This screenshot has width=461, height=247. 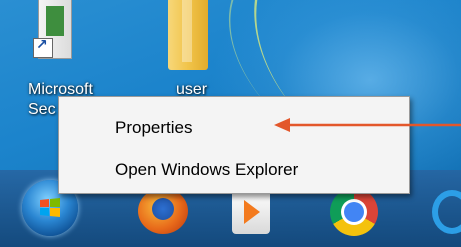 I want to click on firefox-icon, so click(x=163, y=211).